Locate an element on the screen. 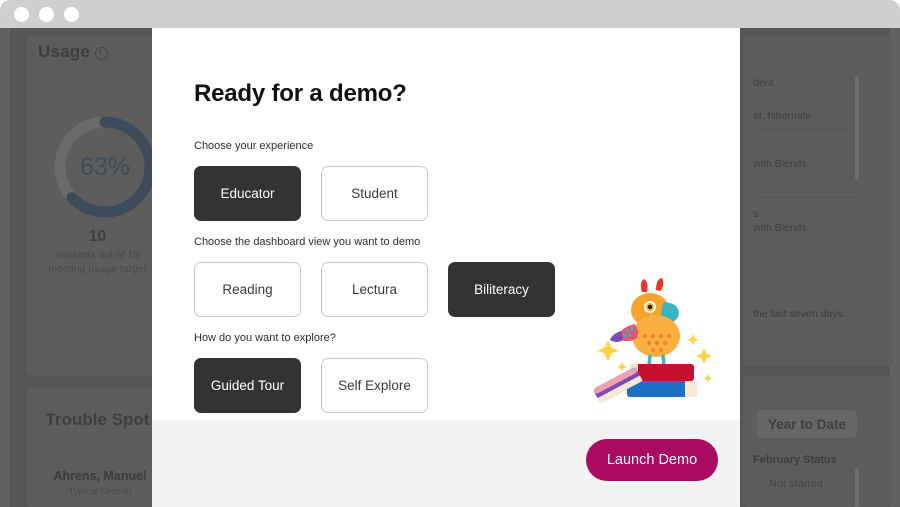 The height and width of the screenshot is (507, 900). option-biliteracy: Biliteracy is located at coordinates (501, 289).